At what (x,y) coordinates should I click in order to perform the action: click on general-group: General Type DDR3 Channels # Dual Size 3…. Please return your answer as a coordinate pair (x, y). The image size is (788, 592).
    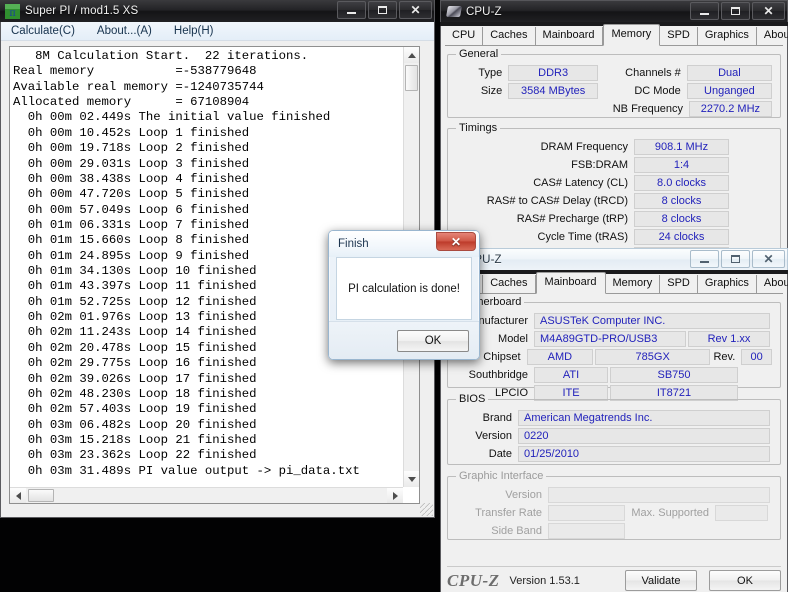
    Looking at the image, I should click on (614, 83).